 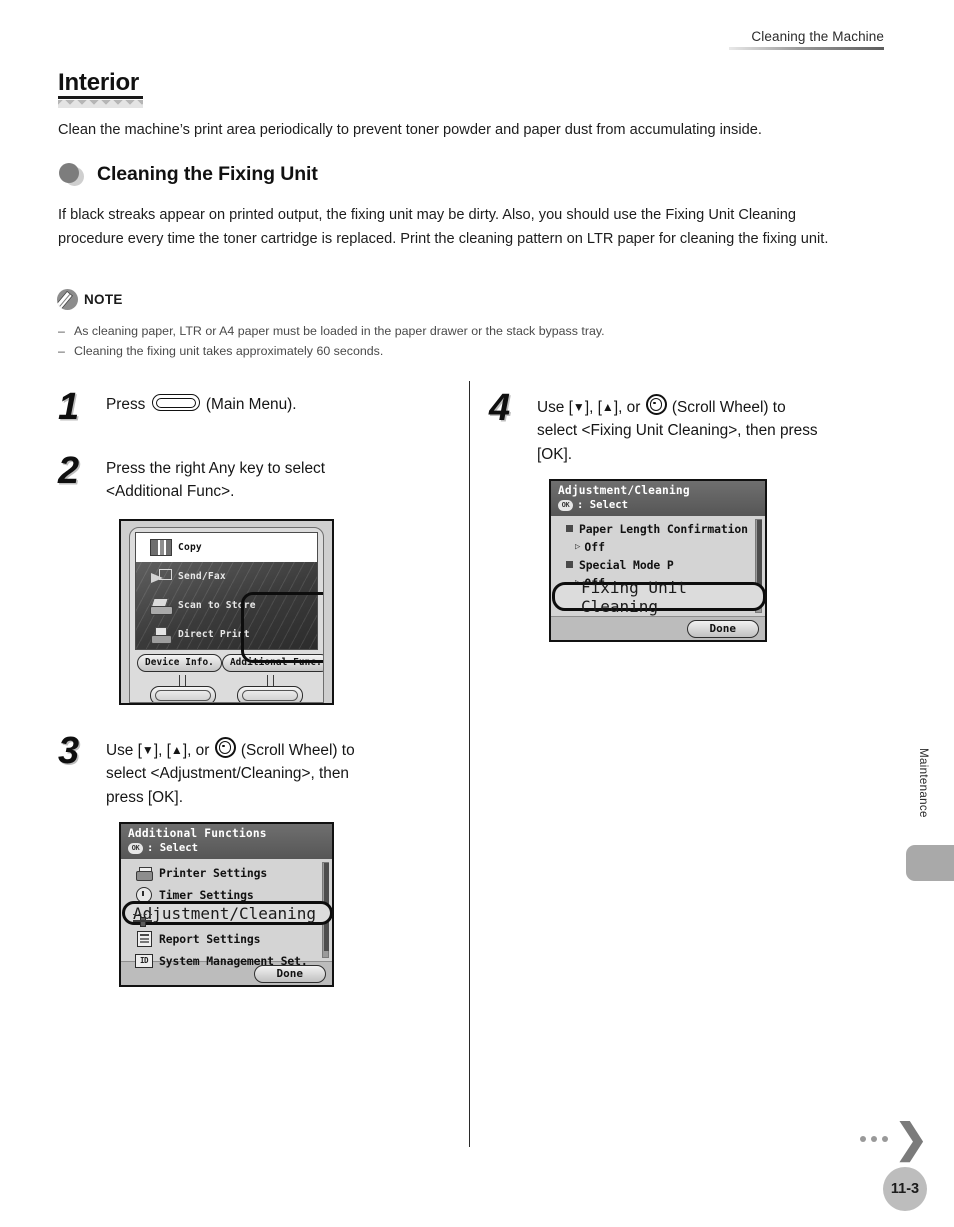 What do you see at coordinates (124, 750) in the screenshot?
I see `step-3-use-label: Use [` at bounding box center [124, 750].